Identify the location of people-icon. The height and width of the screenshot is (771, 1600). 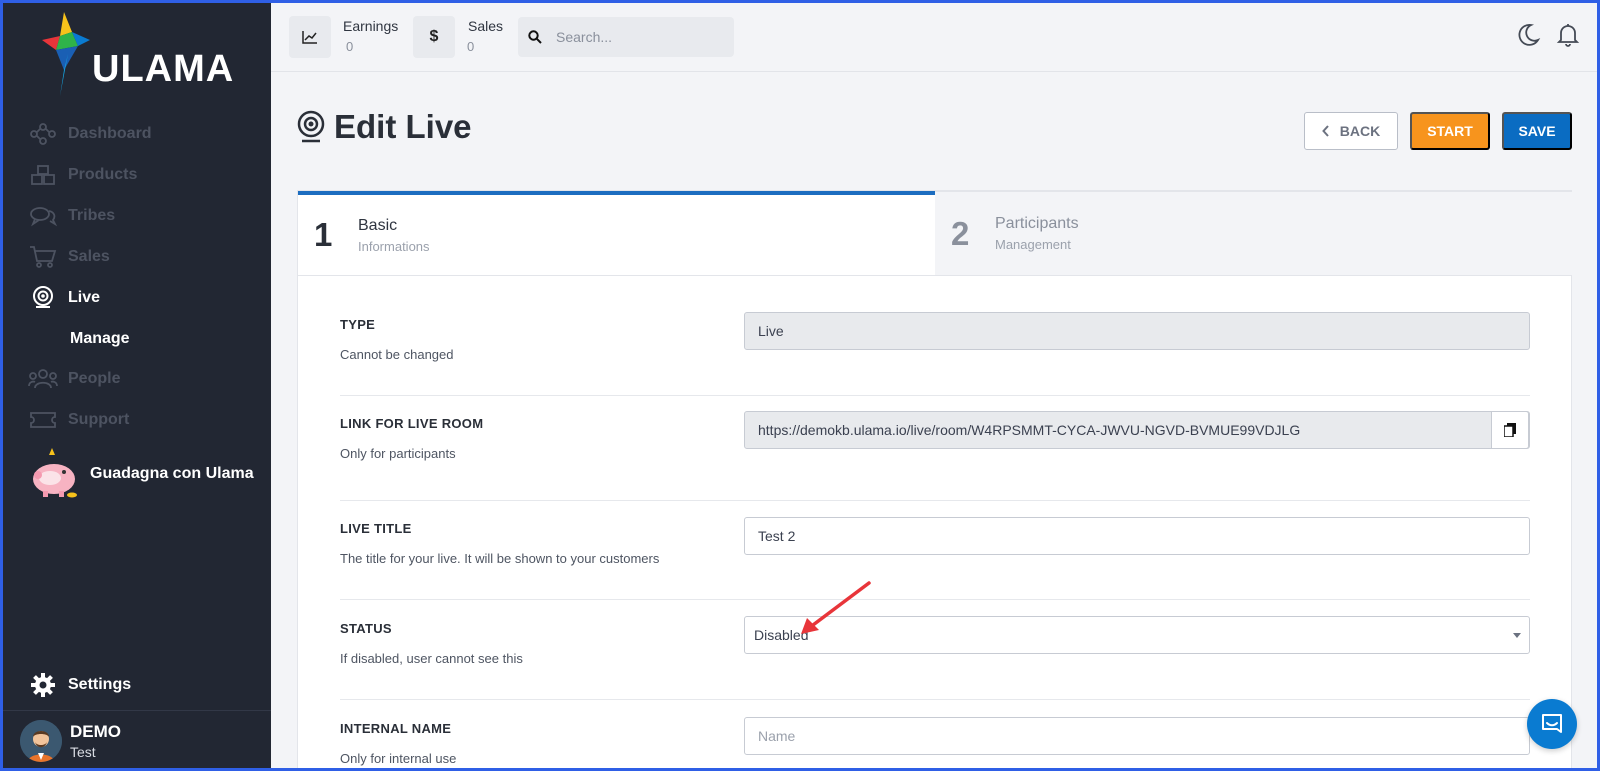
(43, 379).